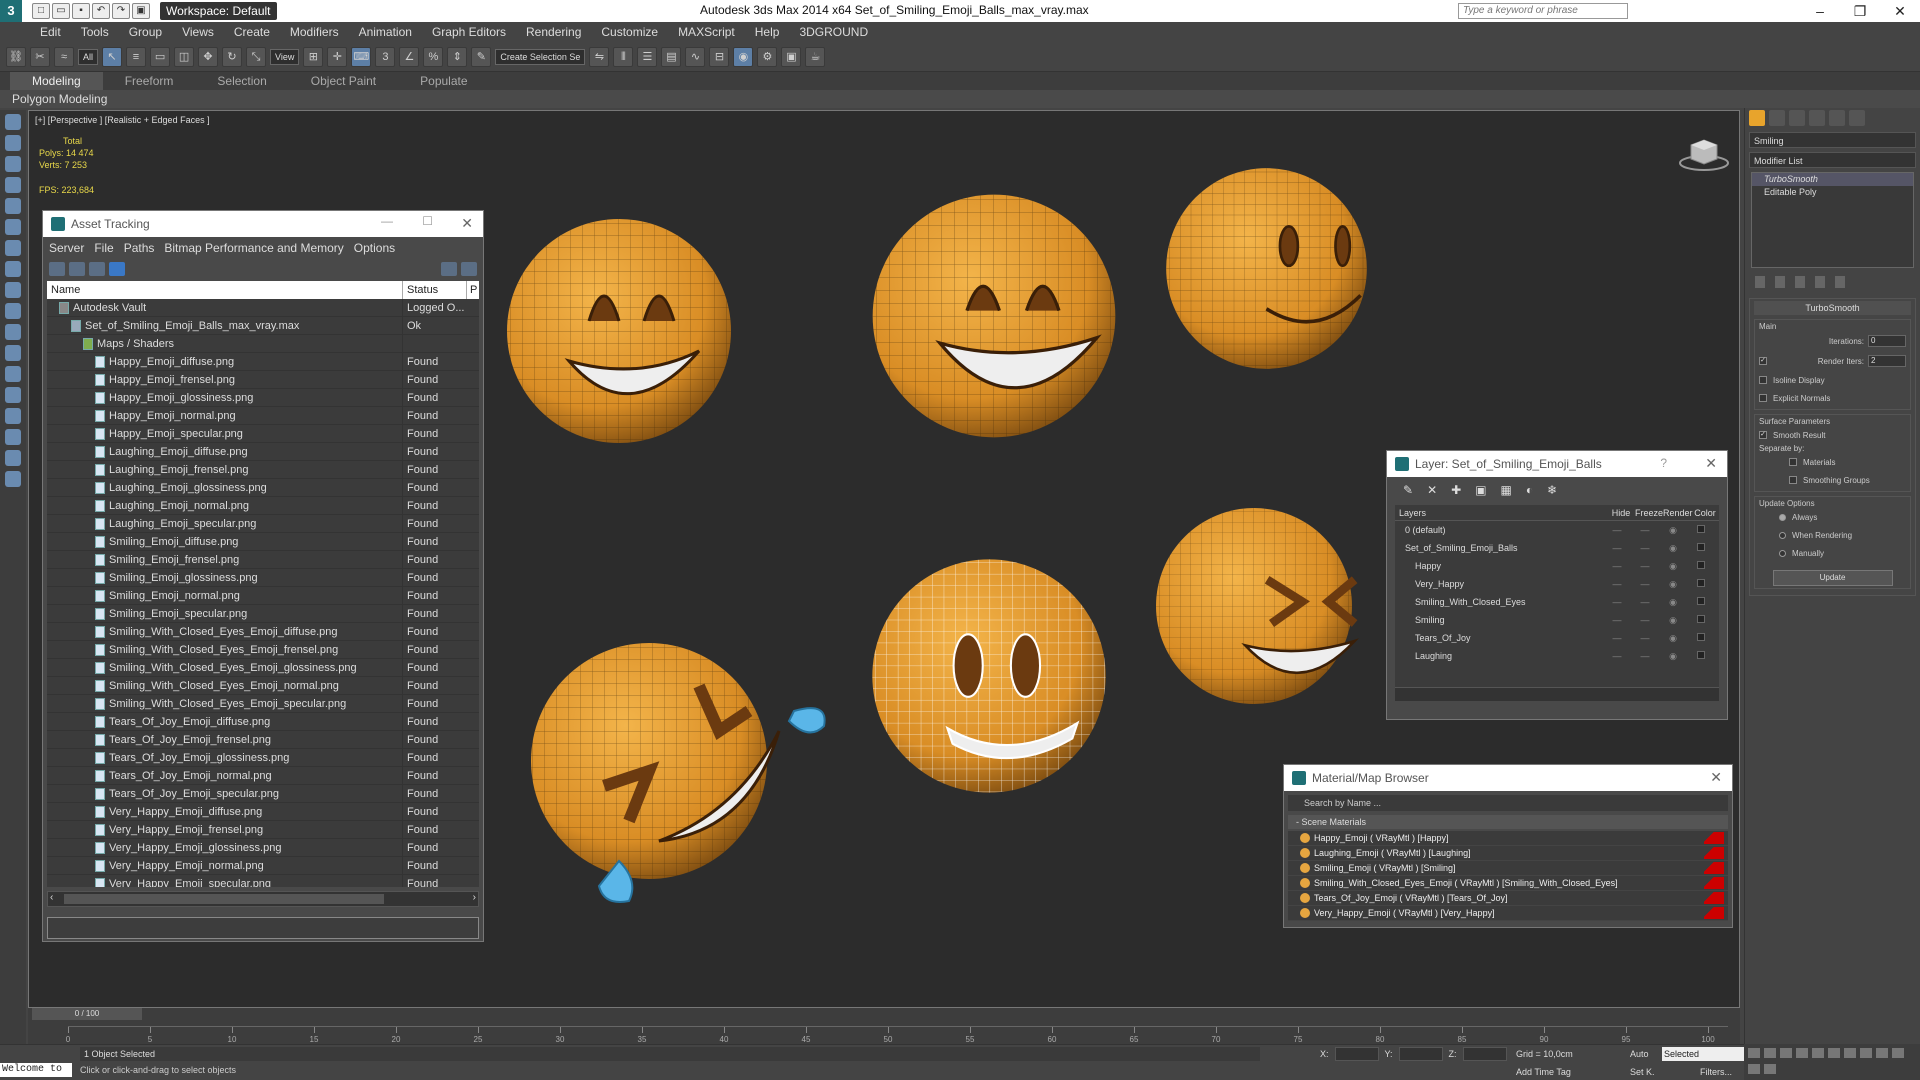 The width and height of the screenshot is (1920, 1080). Describe the element at coordinates (263, 812) in the screenshot. I see `table-row: Very_Happy_Emoji_diffuse.png Found` at that location.